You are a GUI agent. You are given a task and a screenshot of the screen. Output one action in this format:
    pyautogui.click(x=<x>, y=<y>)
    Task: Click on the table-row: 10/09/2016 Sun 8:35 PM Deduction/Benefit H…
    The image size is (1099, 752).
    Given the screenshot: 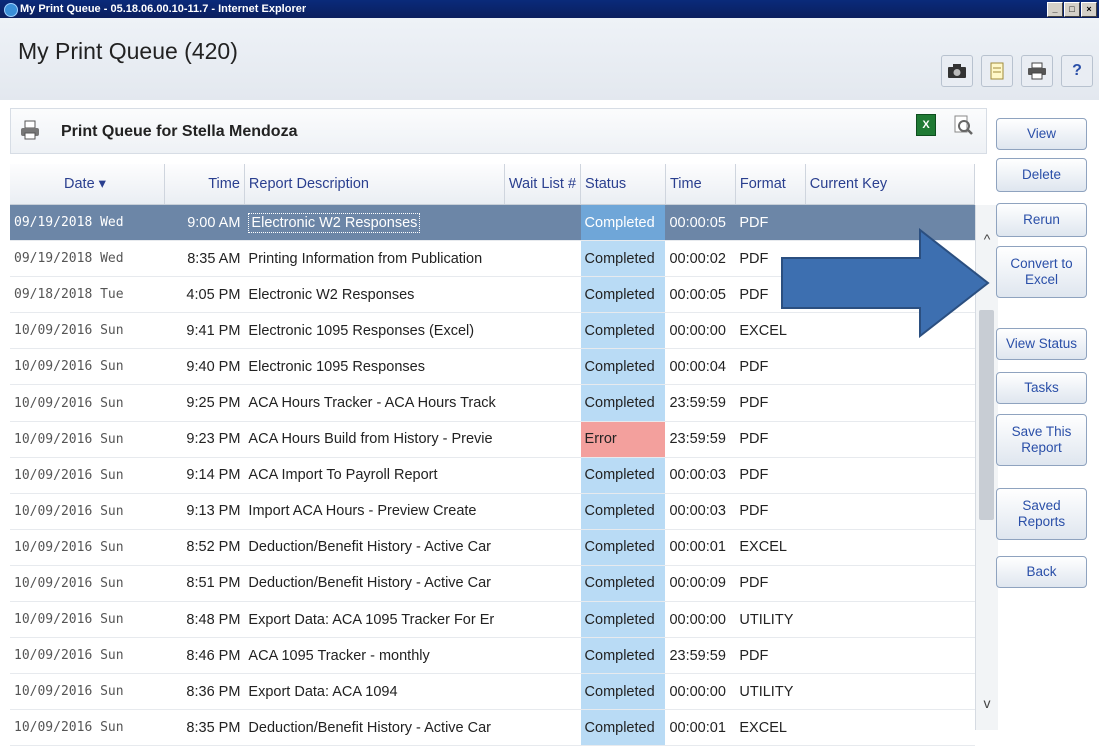 What is the action you would take?
    pyautogui.click(x=492, y=728)
    